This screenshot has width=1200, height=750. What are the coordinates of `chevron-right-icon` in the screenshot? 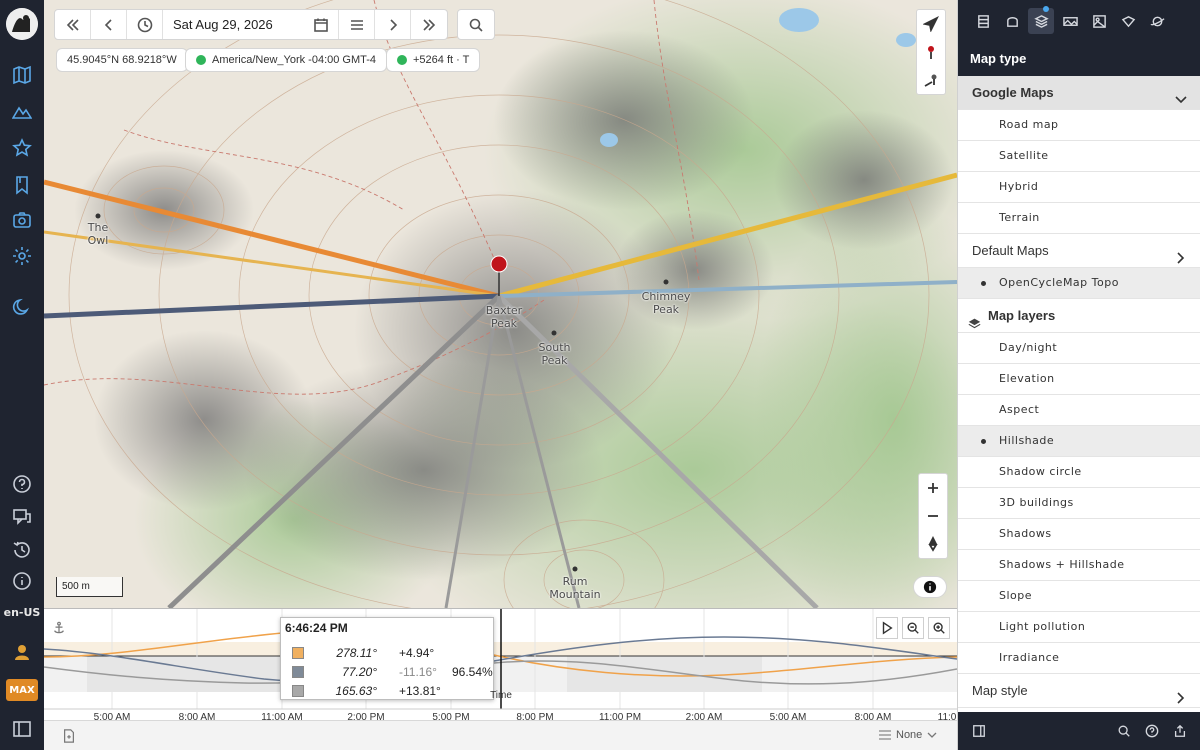 It's located at (1180, 694).